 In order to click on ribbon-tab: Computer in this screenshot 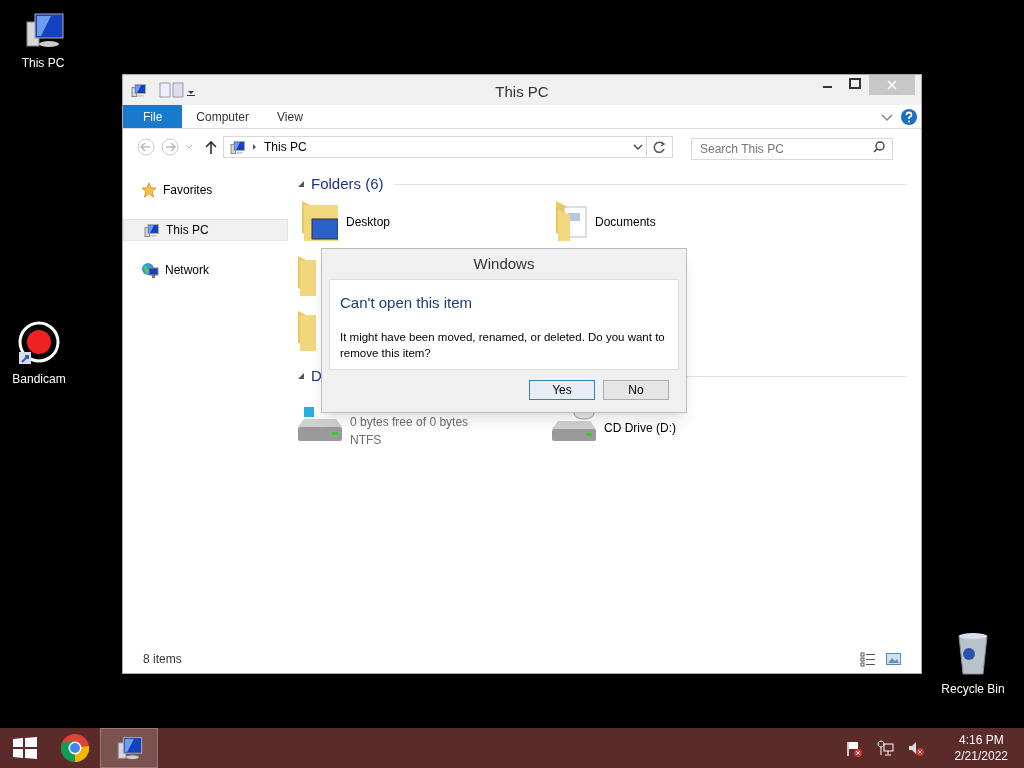, I will do `click(223, 116)`.